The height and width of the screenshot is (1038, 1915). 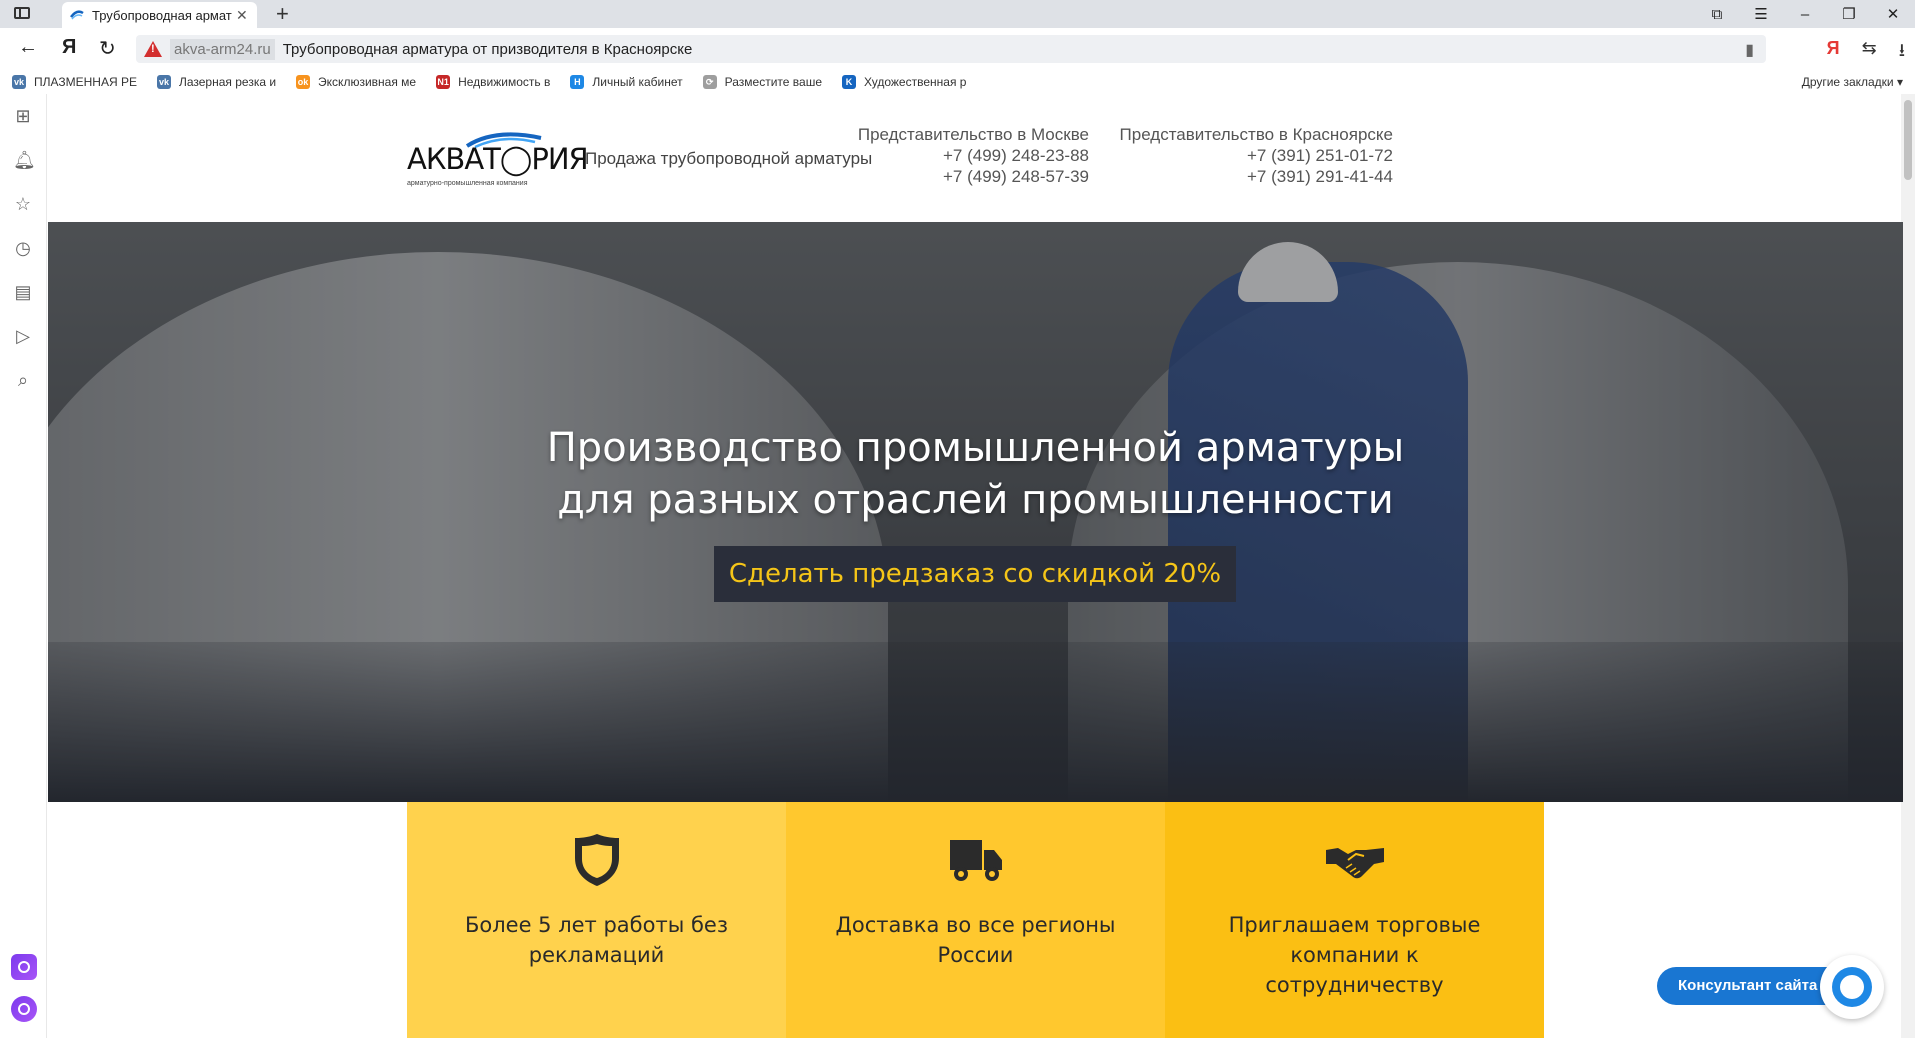 I want to click on ok-icon: ok, so click(x=303, y=82).